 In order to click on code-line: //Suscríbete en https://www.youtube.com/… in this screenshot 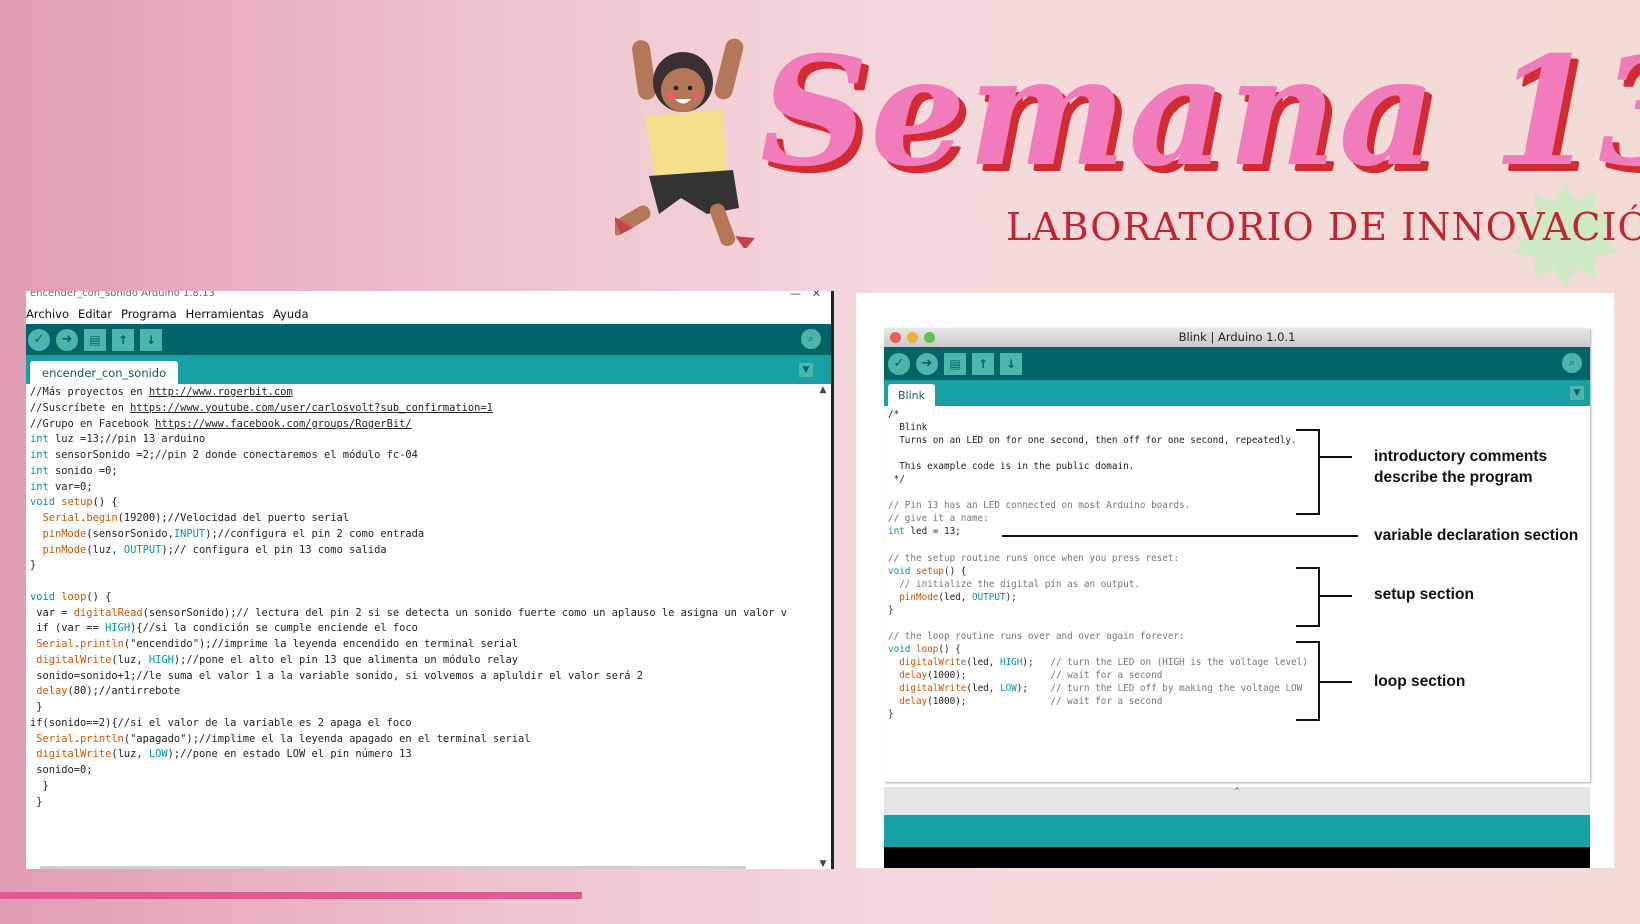, I will do `click(261, 407)`.